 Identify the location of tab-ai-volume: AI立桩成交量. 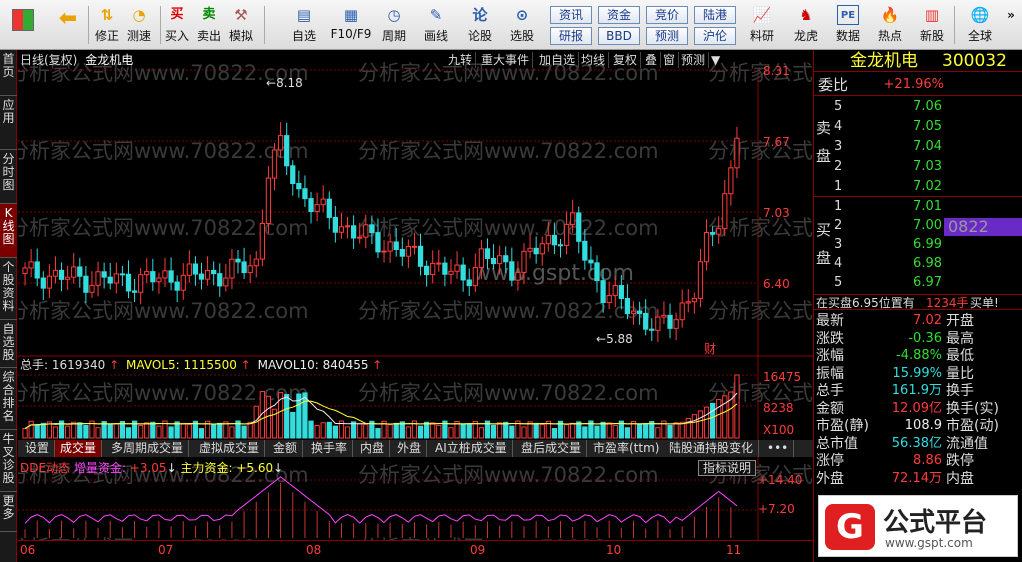
(471, 448).